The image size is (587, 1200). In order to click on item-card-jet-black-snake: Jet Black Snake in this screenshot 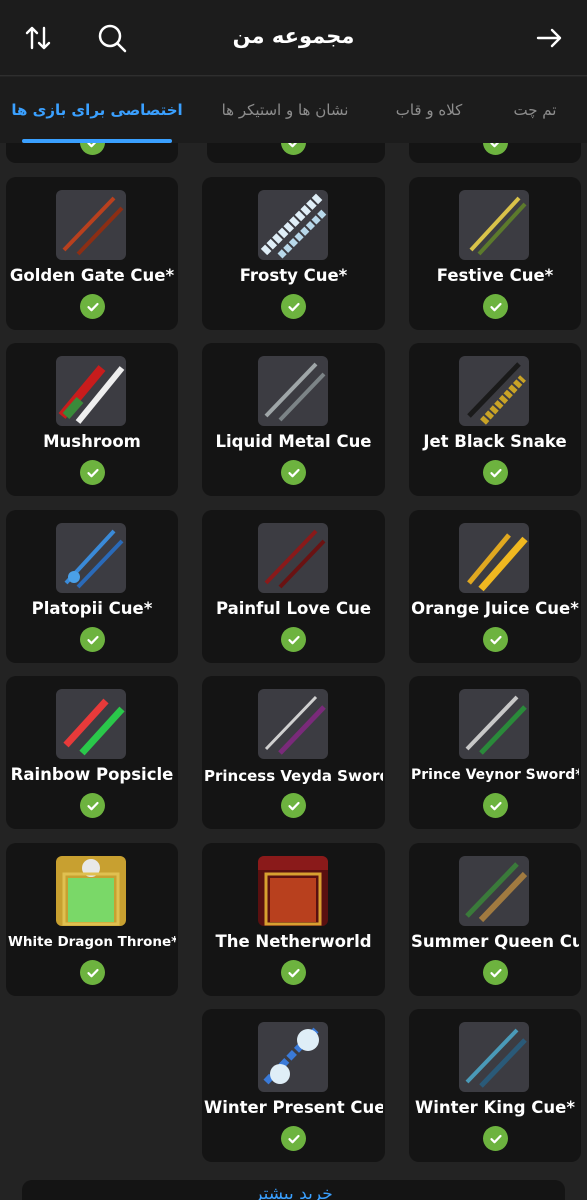, I will do `click(495, 419)`.